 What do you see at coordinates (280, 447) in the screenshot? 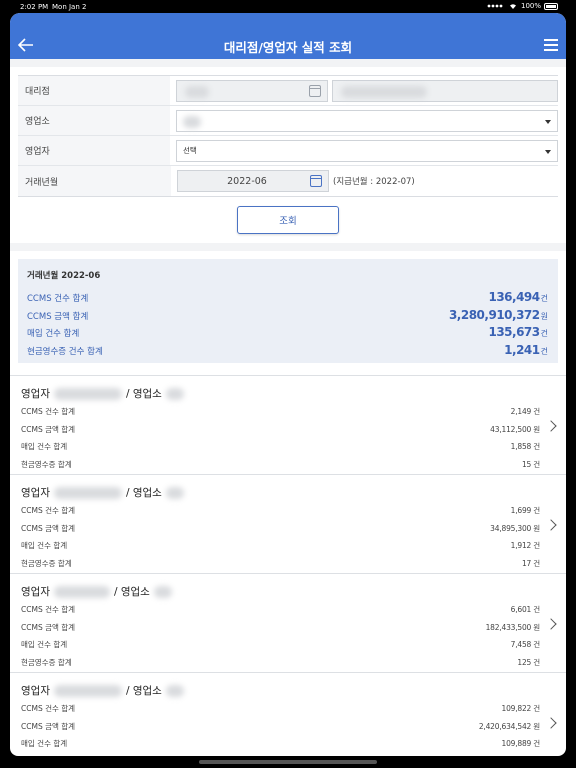
I see `card-row: 매입 건수 합계 1,858 건` at bounding box center [280, 447].